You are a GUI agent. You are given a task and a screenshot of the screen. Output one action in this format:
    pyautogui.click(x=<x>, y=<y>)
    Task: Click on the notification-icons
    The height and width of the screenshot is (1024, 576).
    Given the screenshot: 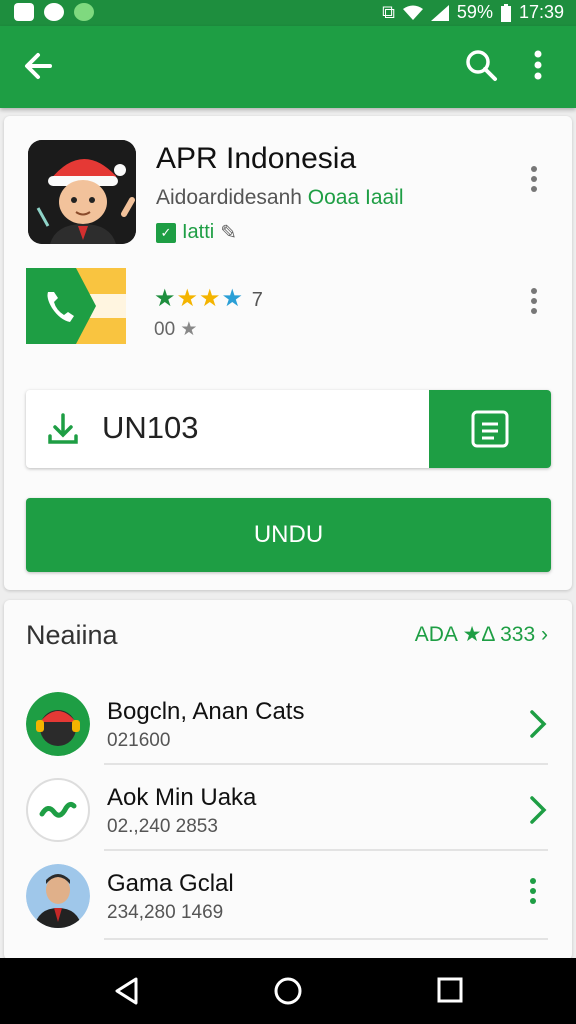 What is the action you would take?
    pyautogui.click(x=54, y=12)
    